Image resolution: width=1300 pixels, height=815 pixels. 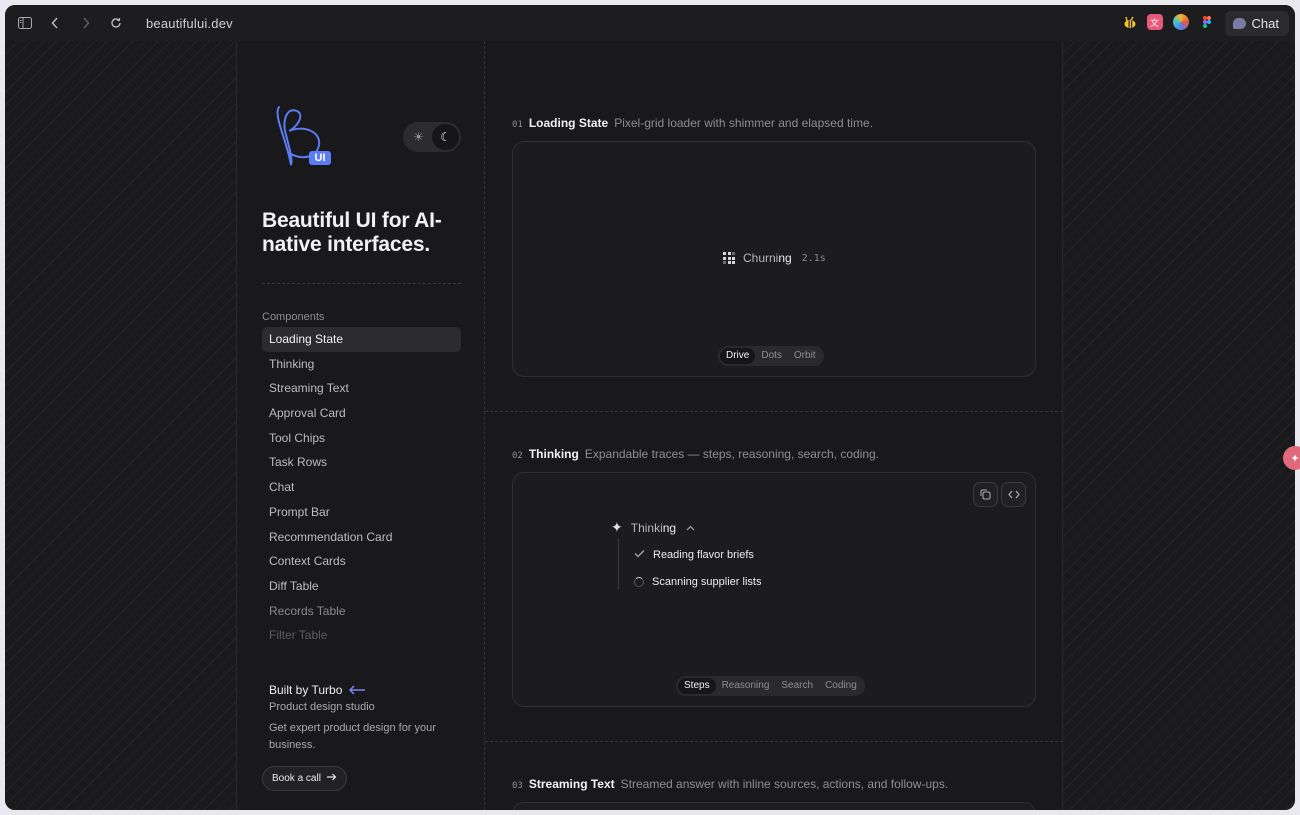 What do you see at coordinates (361, 283) in the screenshot?
I see `sidebar-divider` at bounding box center [361, 283].